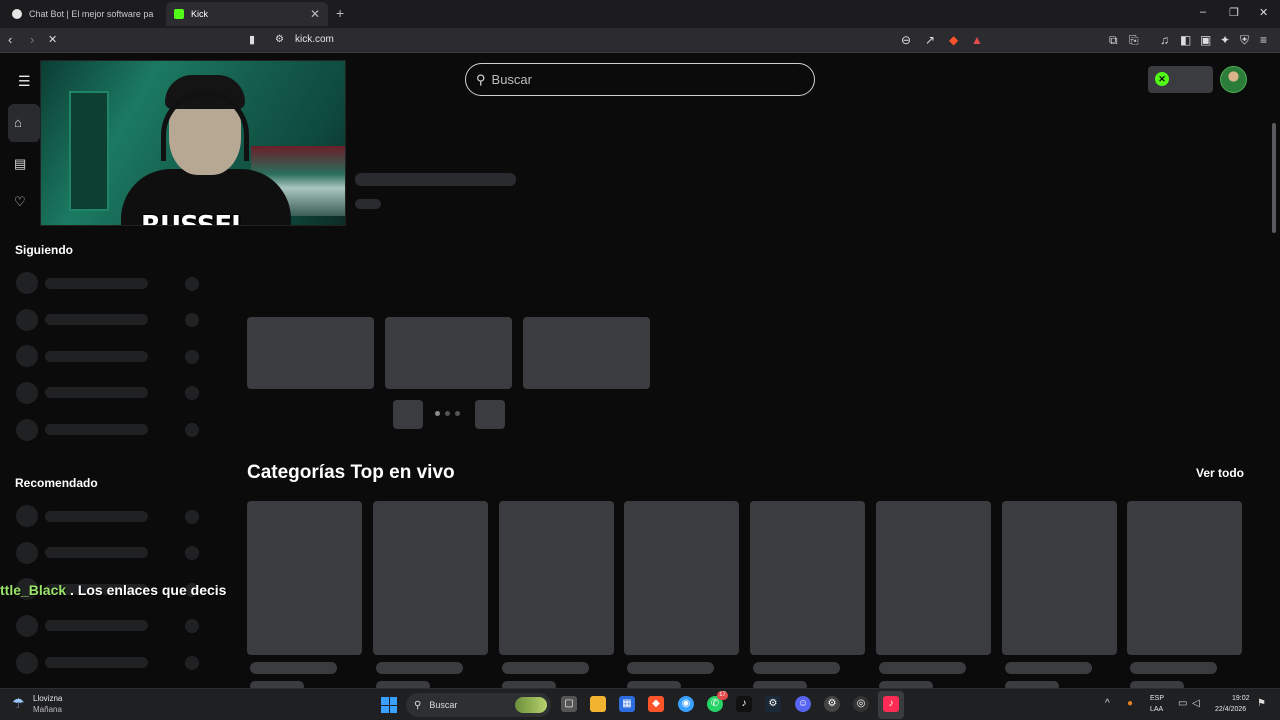  What do you see at coordinates (24, 166) in the screenshot?
I see `browse-icon: ▤` at bounding box center [24, 166].